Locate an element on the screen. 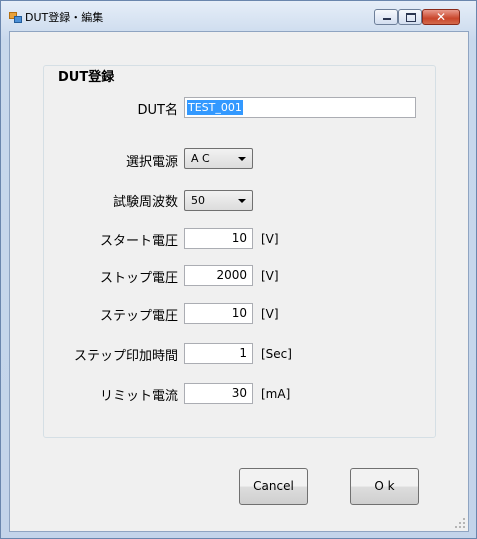 The image size is (477, 539). stop-voltage-input: 2000 is located at coordinates (218, 275).